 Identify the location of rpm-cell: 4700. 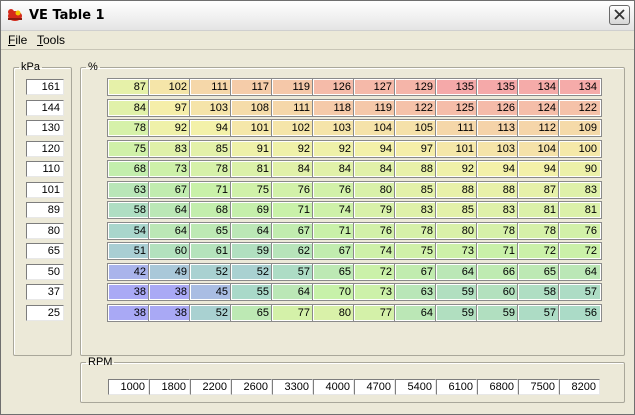
(374, 387).